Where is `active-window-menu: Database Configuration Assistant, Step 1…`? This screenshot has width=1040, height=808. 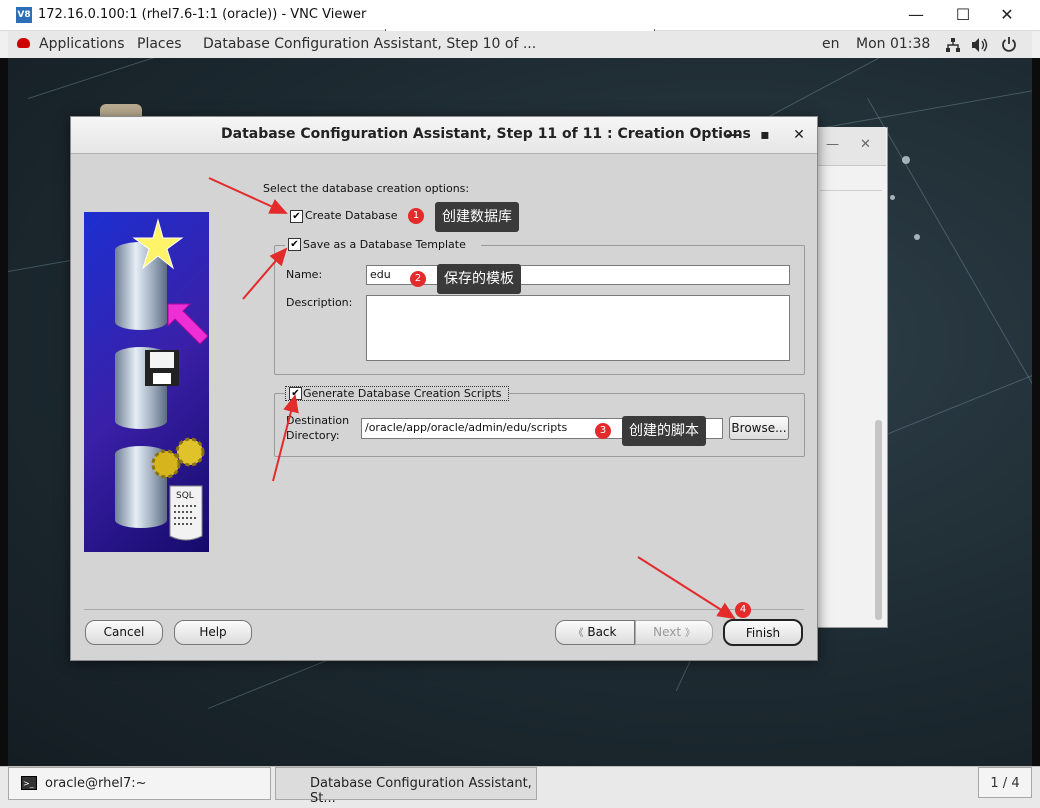
active-window-menu: Database Configuration Assistant, Step 1… is located at coordinates (369, 44).